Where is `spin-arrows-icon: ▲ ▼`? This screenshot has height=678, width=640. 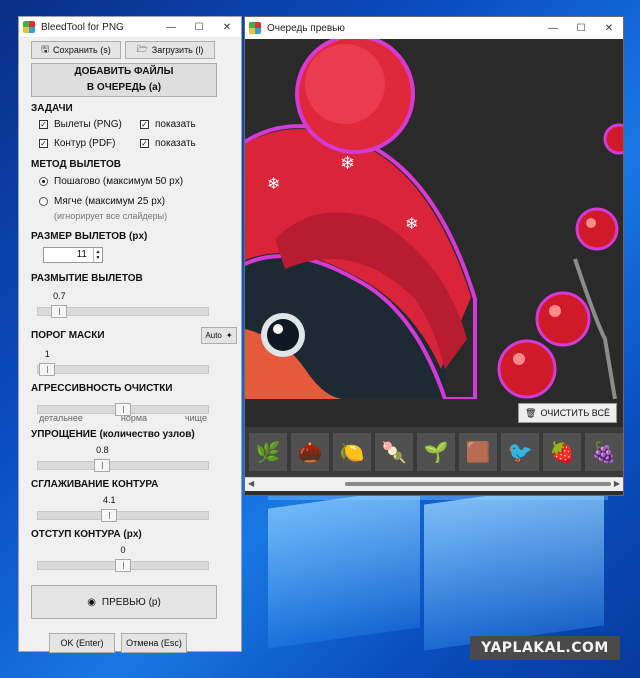
spin-arrows-icon: ▲ ▼ is located at coordinates (97, 255).